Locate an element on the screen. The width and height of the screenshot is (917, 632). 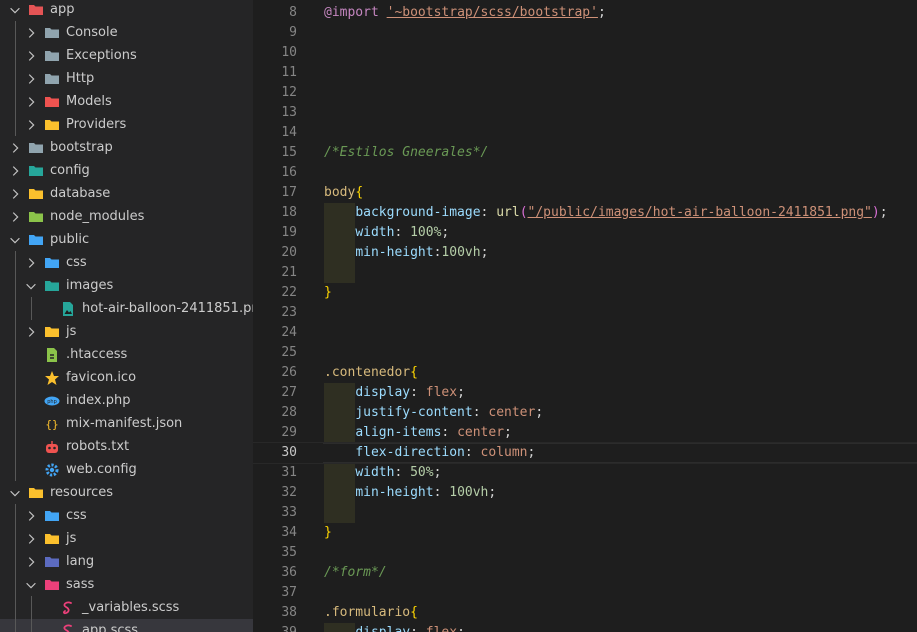
tree-folder-8: database is located at coordinates (126, 193).